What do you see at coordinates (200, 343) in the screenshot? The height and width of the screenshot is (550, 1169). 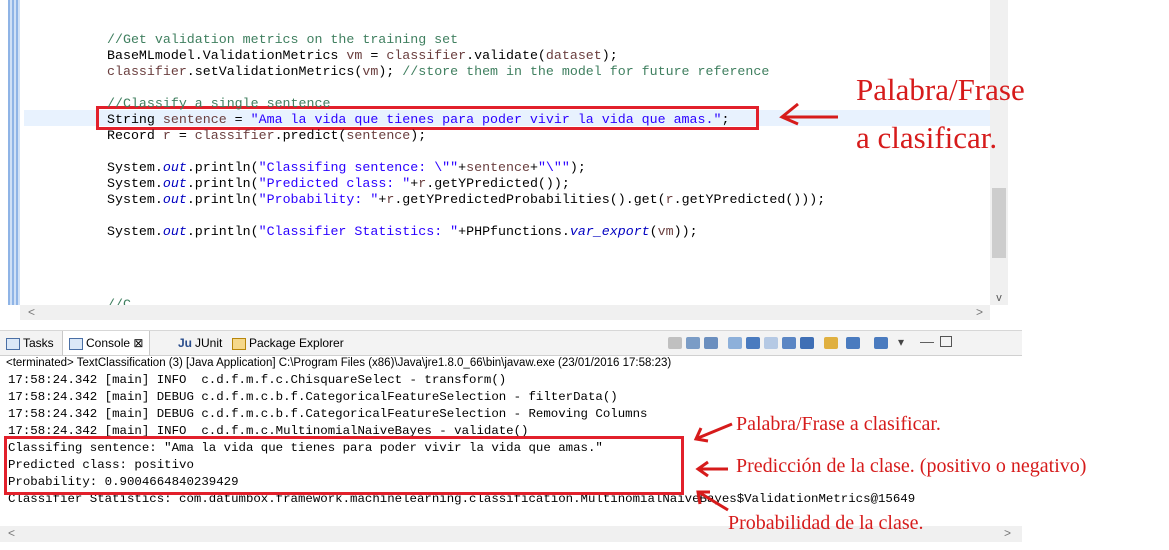 I see `tab-junit: Ju JUnit` at bounding box center [200, 343].